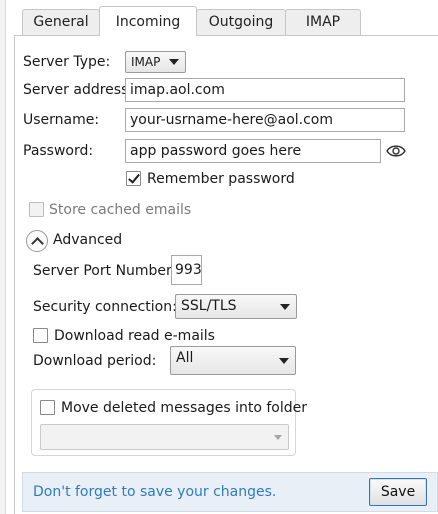 The height and width of the screenshot is (514, 438). I want to click on move-deleted-checkbox, so click(47, 407).